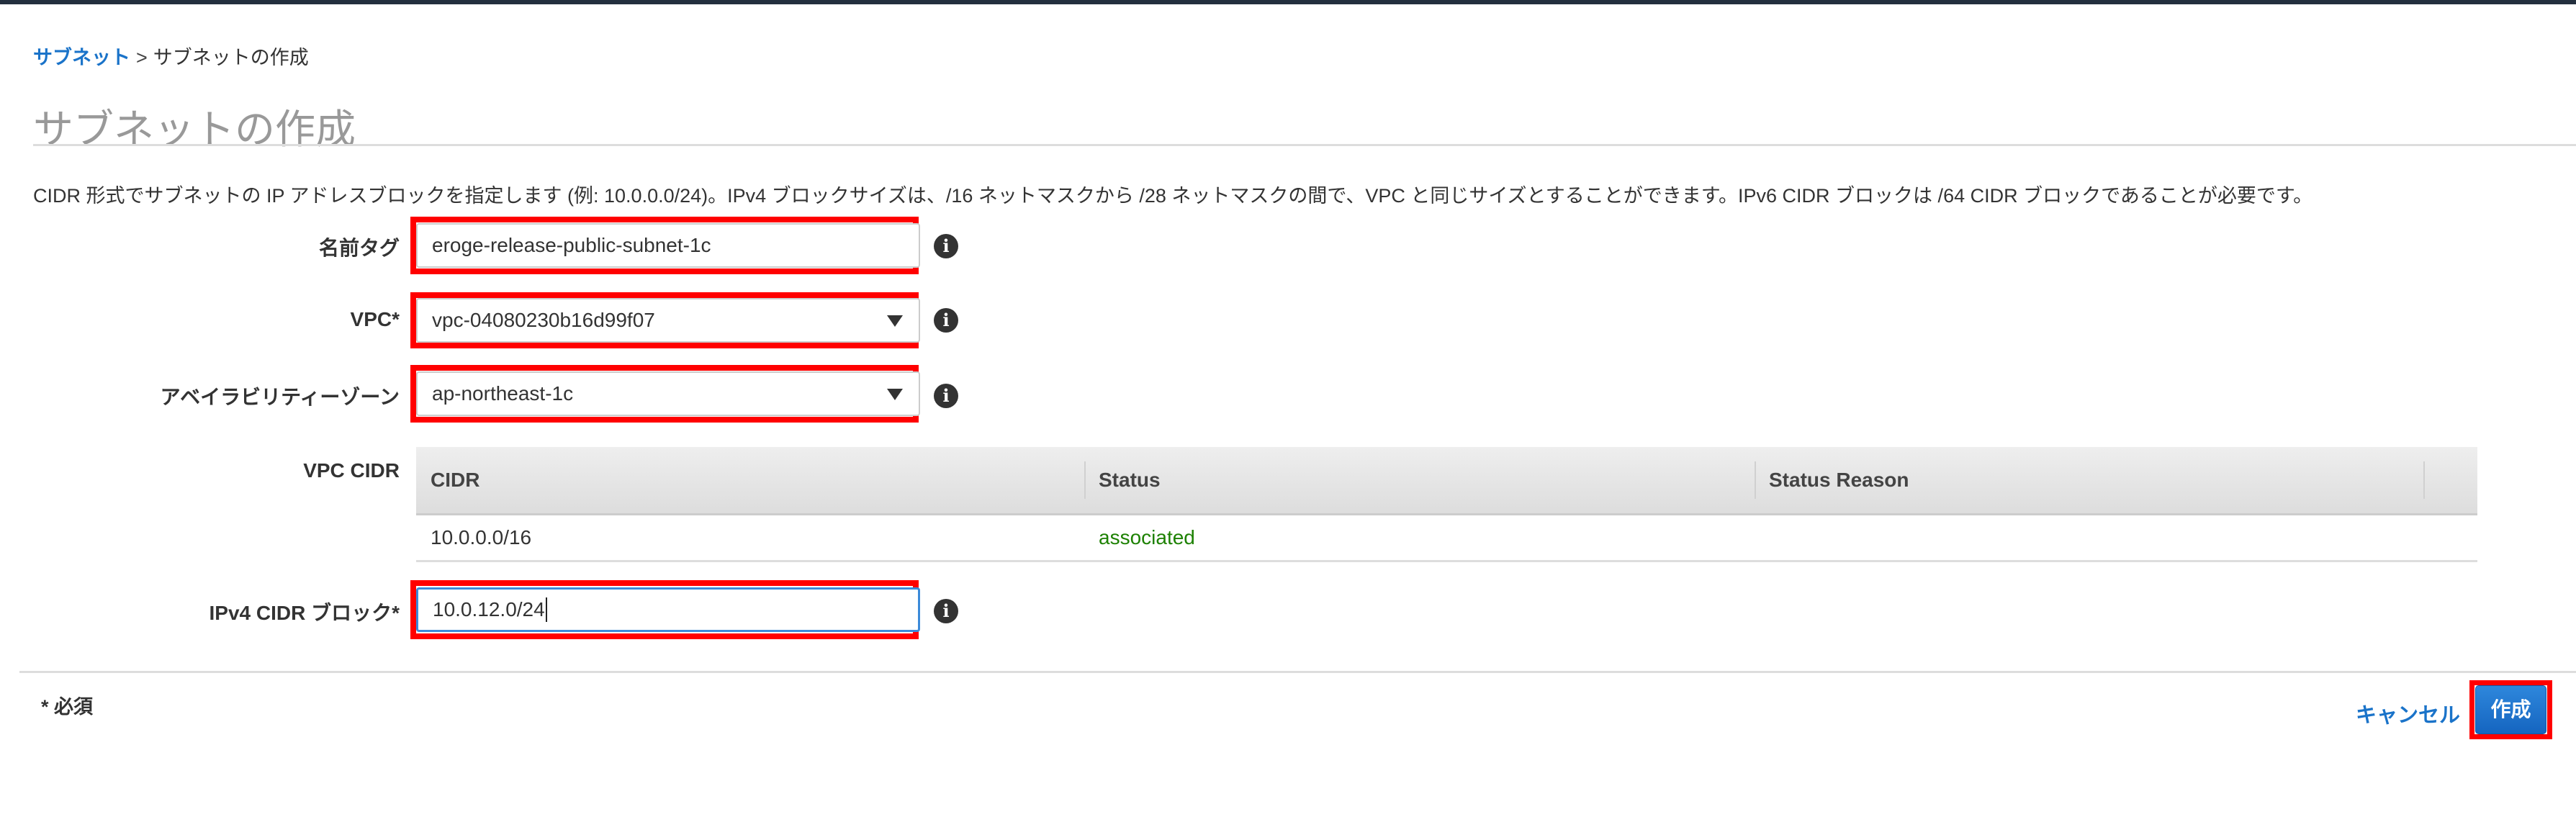 The width and height of the screenshot is (2576, 835). Describe the element at coordinates (1446, 481) in the screenshot. I see `table-header: CIDR Status Status Reason` at that location.